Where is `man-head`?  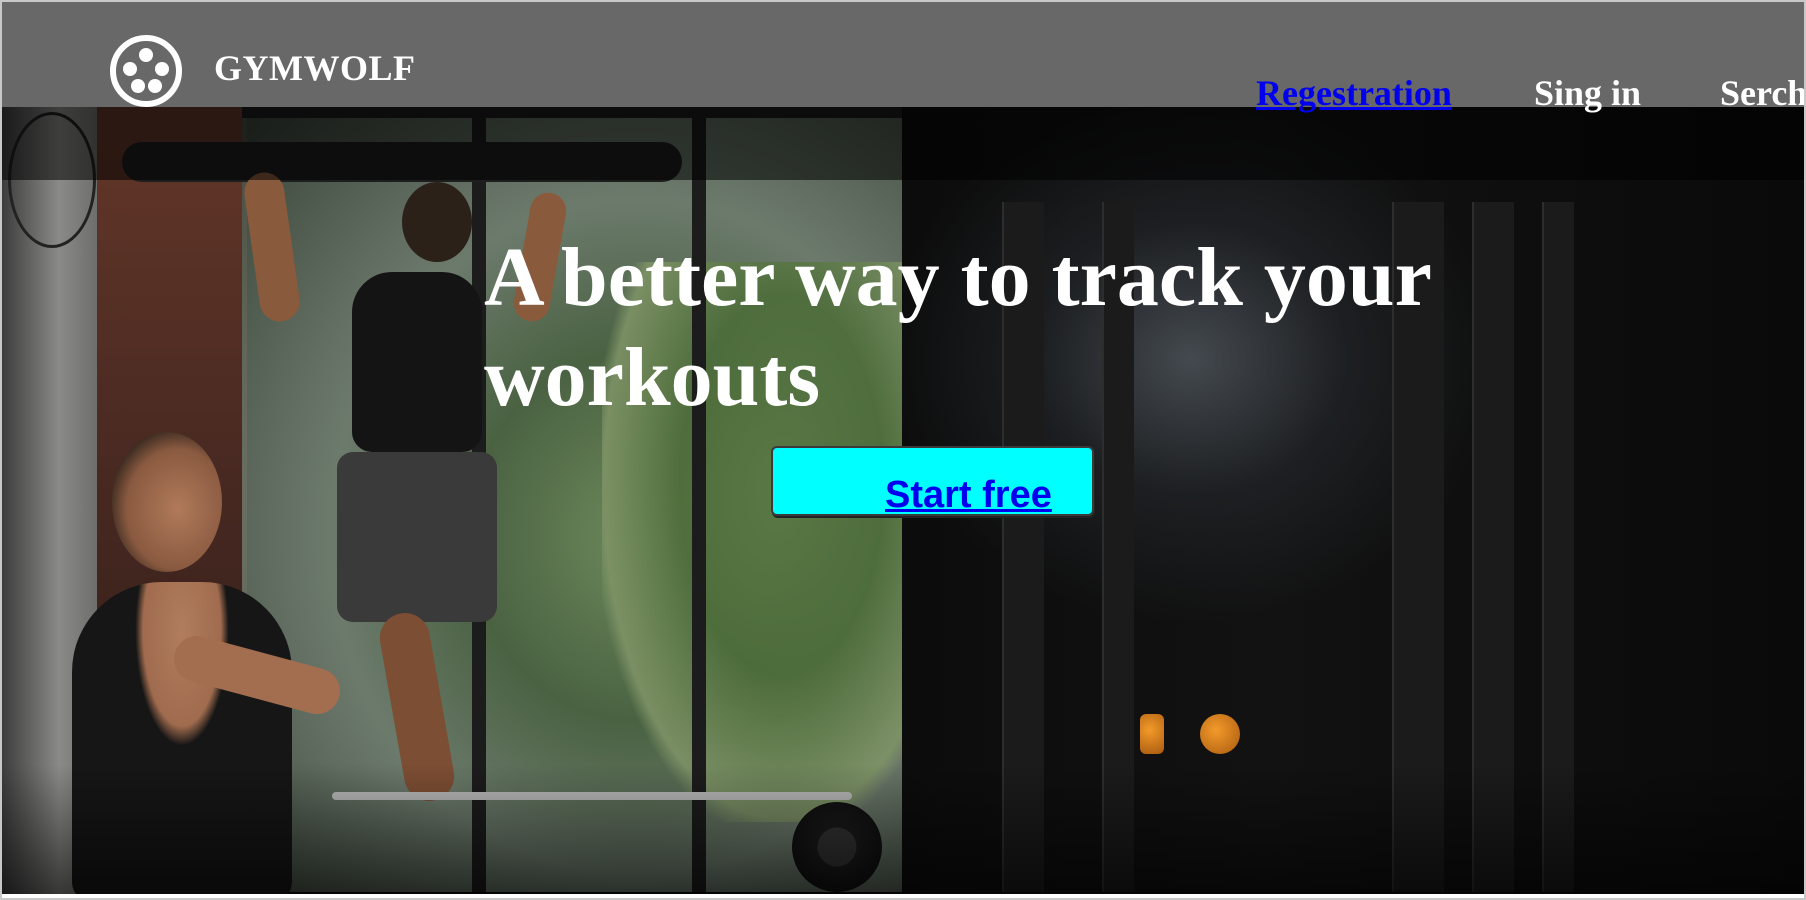 man-head is located at coordinates (437, 222).